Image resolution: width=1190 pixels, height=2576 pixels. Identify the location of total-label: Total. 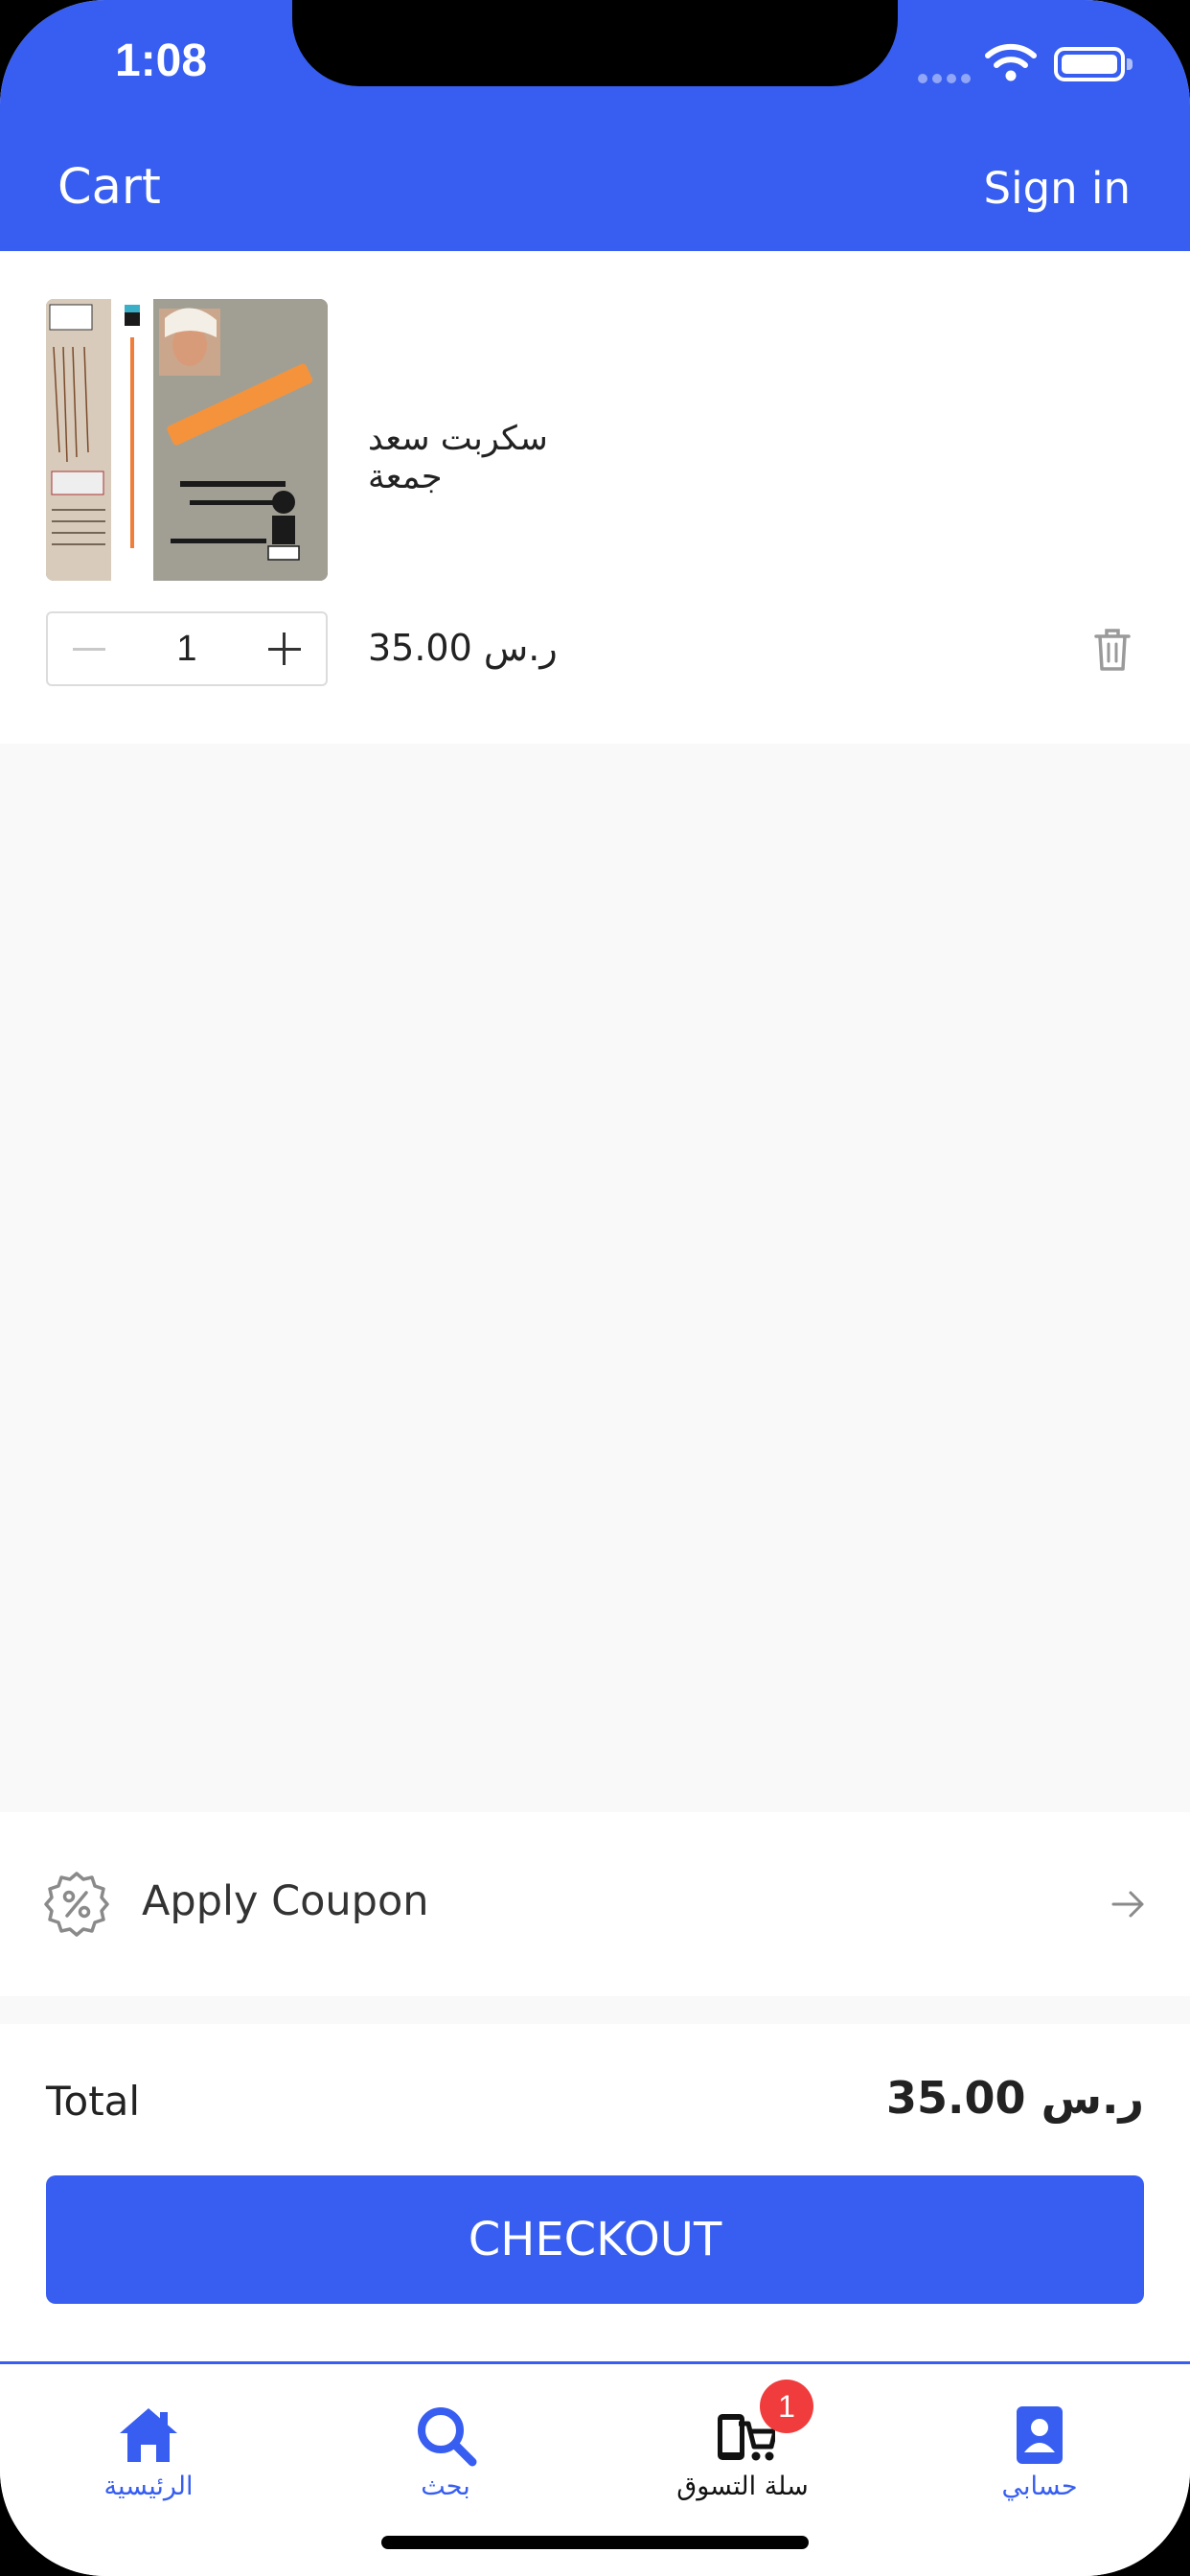
(93, 2101).